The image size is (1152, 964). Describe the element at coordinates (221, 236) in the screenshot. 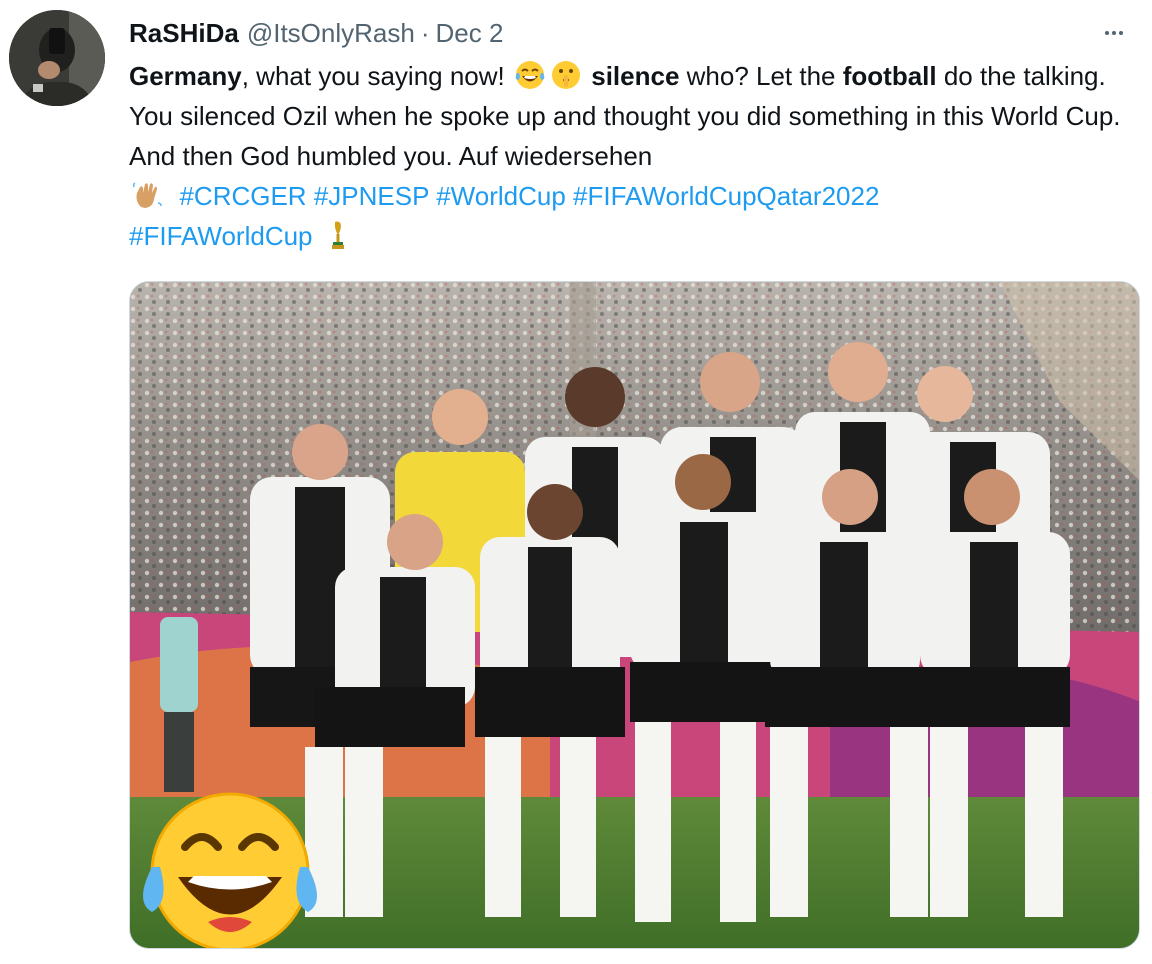

I see `hashtag-fifaworldcup: #FIFAWorldCup` at that location.